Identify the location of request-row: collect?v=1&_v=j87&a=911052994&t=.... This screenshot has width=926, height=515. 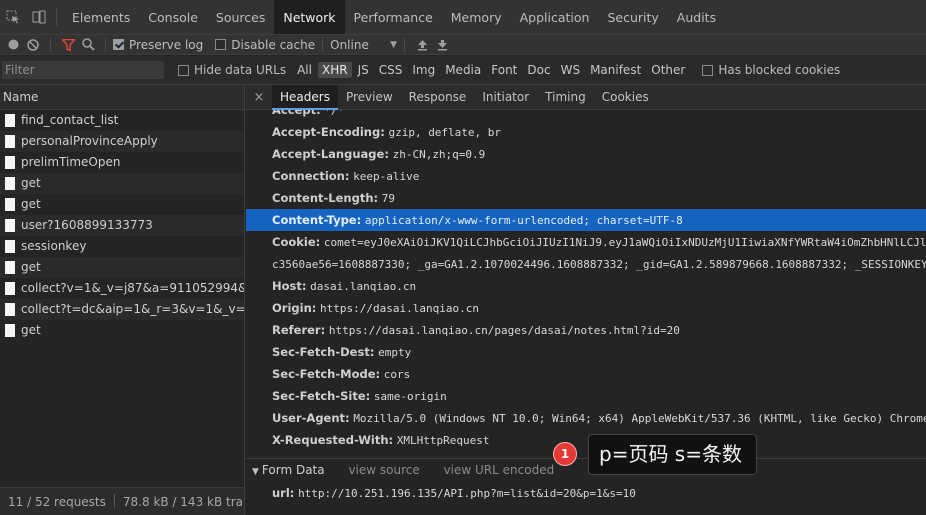
(122, 288).